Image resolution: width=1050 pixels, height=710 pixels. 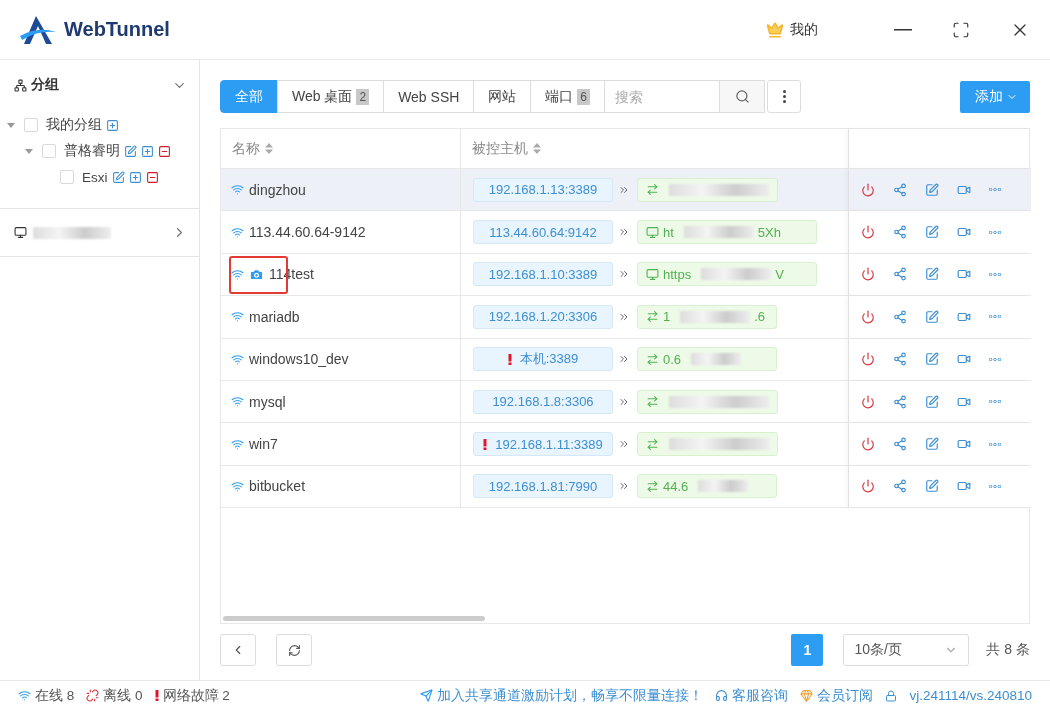 I want to click on maximize-button, so click(x=961, y=29).